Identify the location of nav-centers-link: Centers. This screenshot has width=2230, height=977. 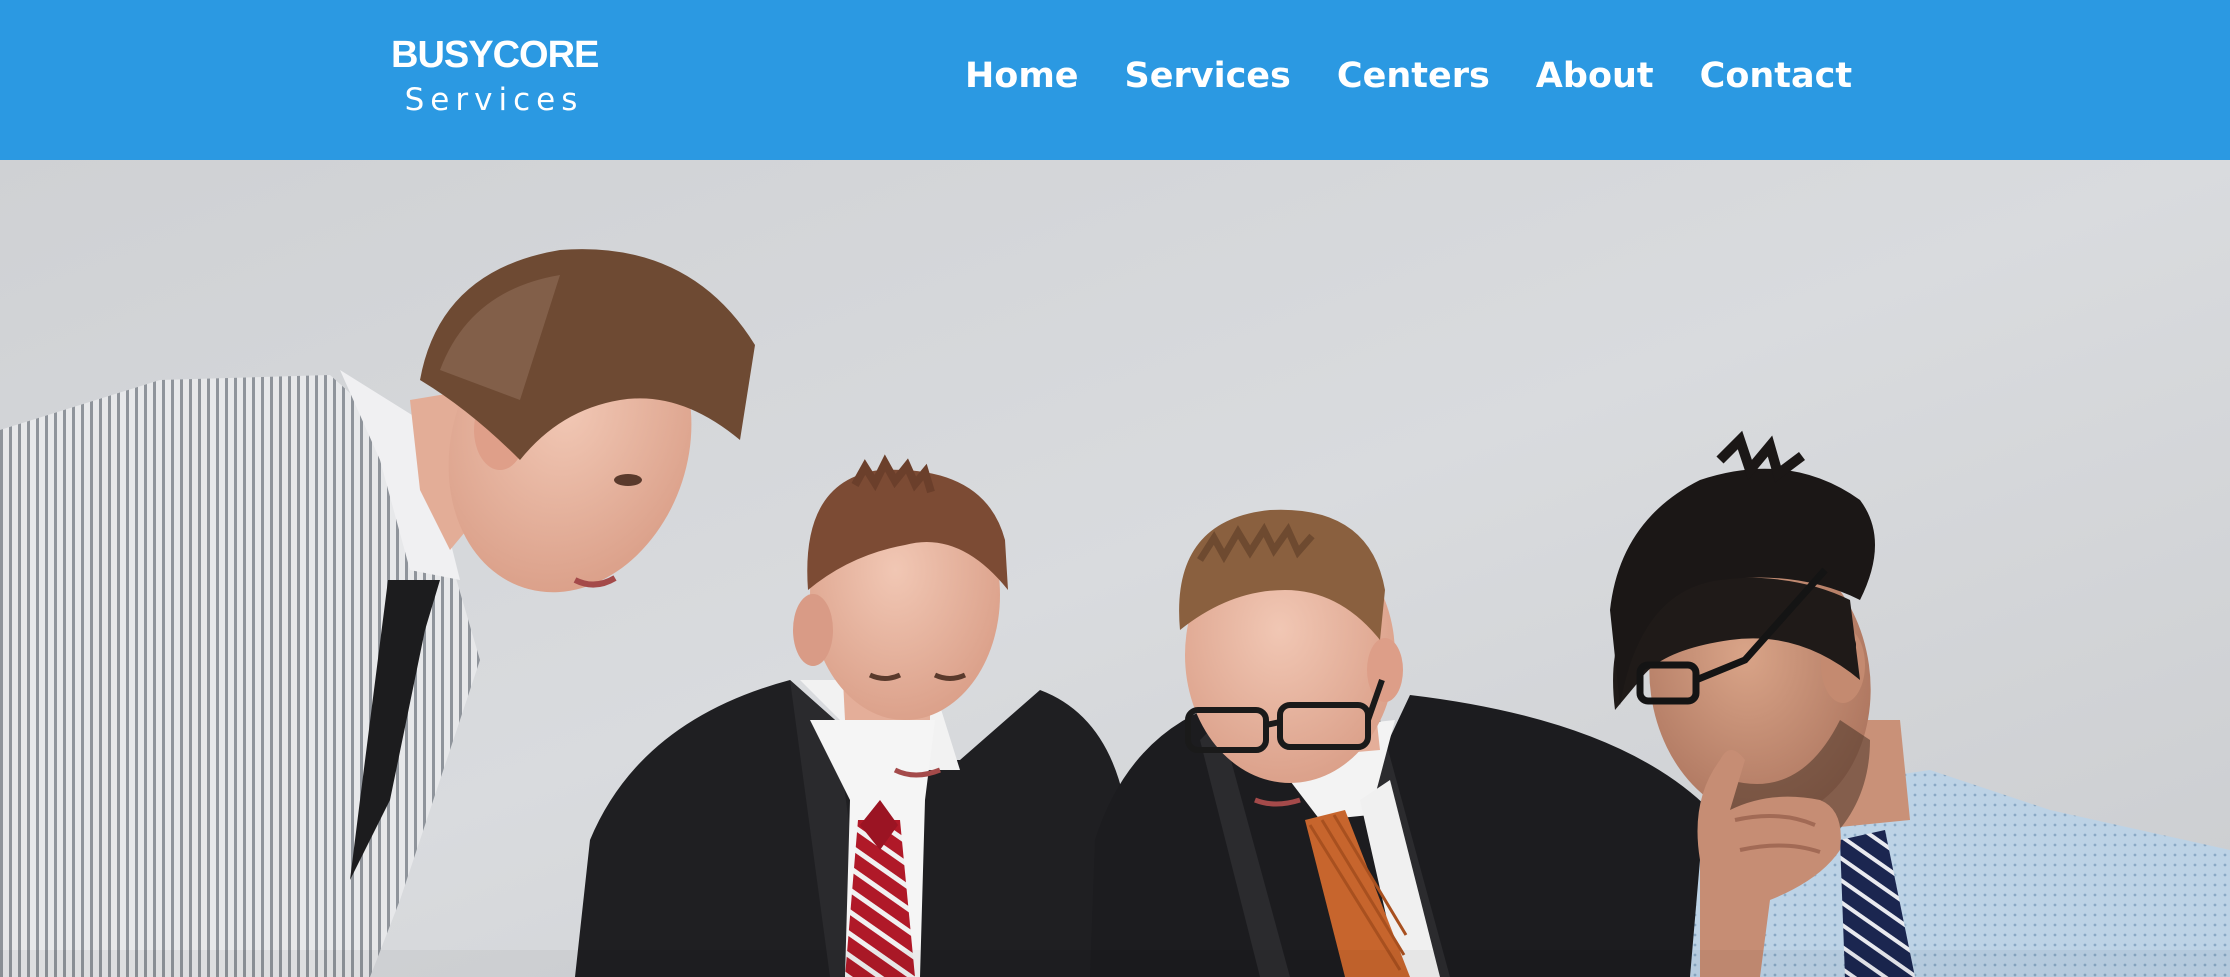
(1413, 76).